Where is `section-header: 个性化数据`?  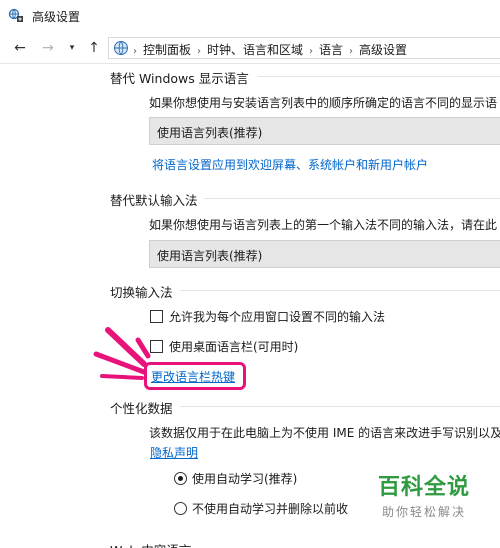 section-header: 个性化数据 is located at coordinates (141, 408).